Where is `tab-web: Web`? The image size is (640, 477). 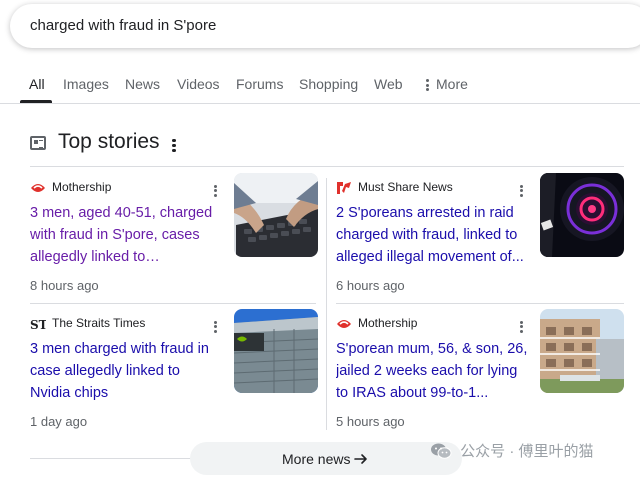 tab-web: Web is located at coordinates (388, 84).